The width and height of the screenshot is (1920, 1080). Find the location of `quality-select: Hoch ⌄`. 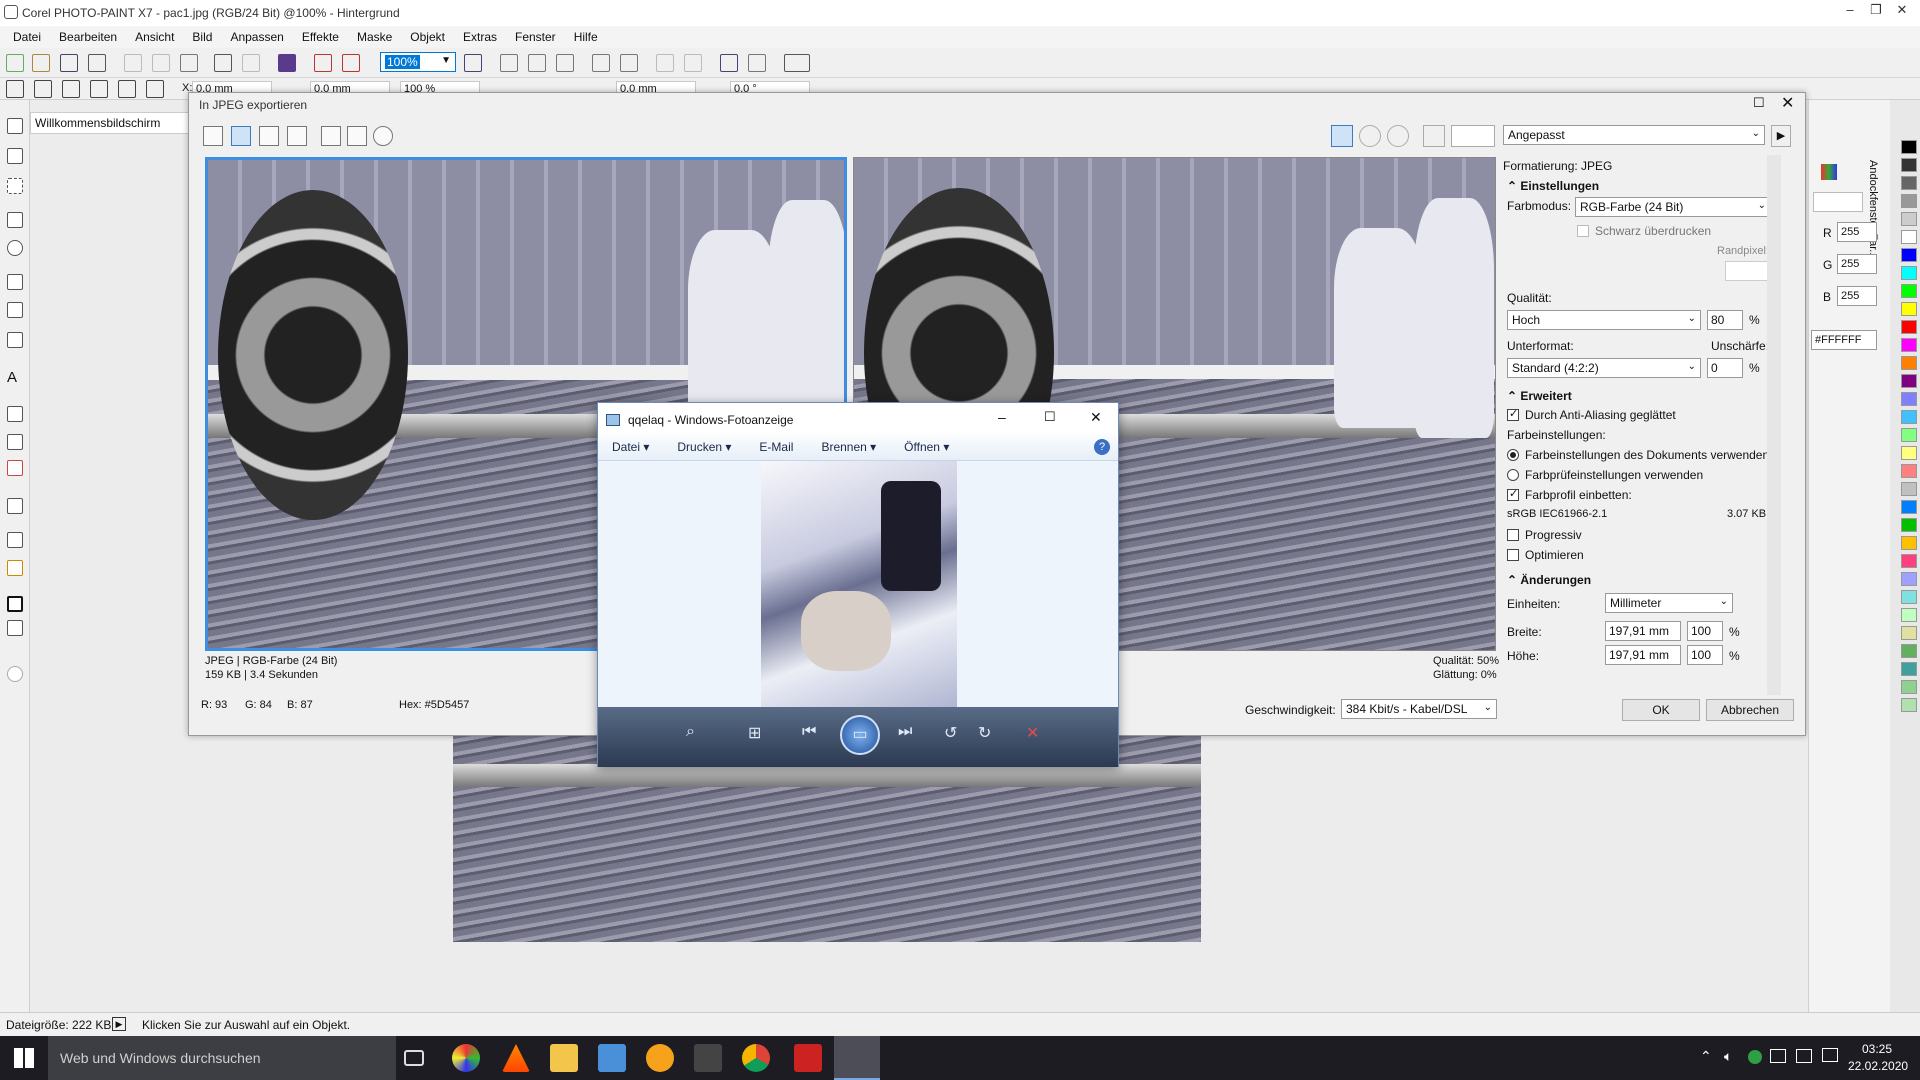

quality-select: Hoch ⌄ is located at coordinates (1604, 320).